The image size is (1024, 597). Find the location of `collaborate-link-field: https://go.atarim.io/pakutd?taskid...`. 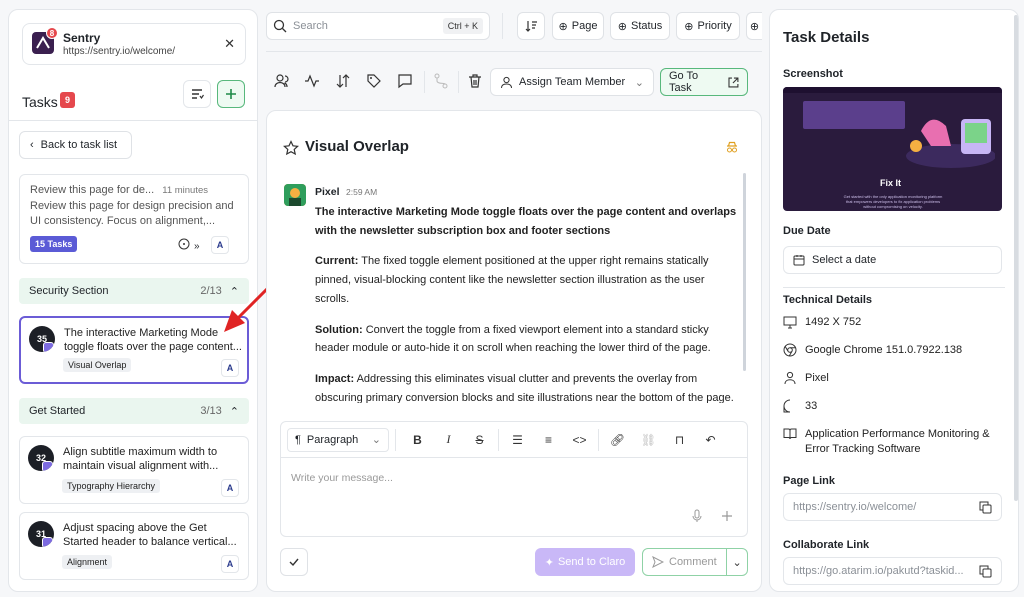

collaborate-link-field: https://go.atarim.io/pakutd?taskid... is located at coordinates (892, 571).